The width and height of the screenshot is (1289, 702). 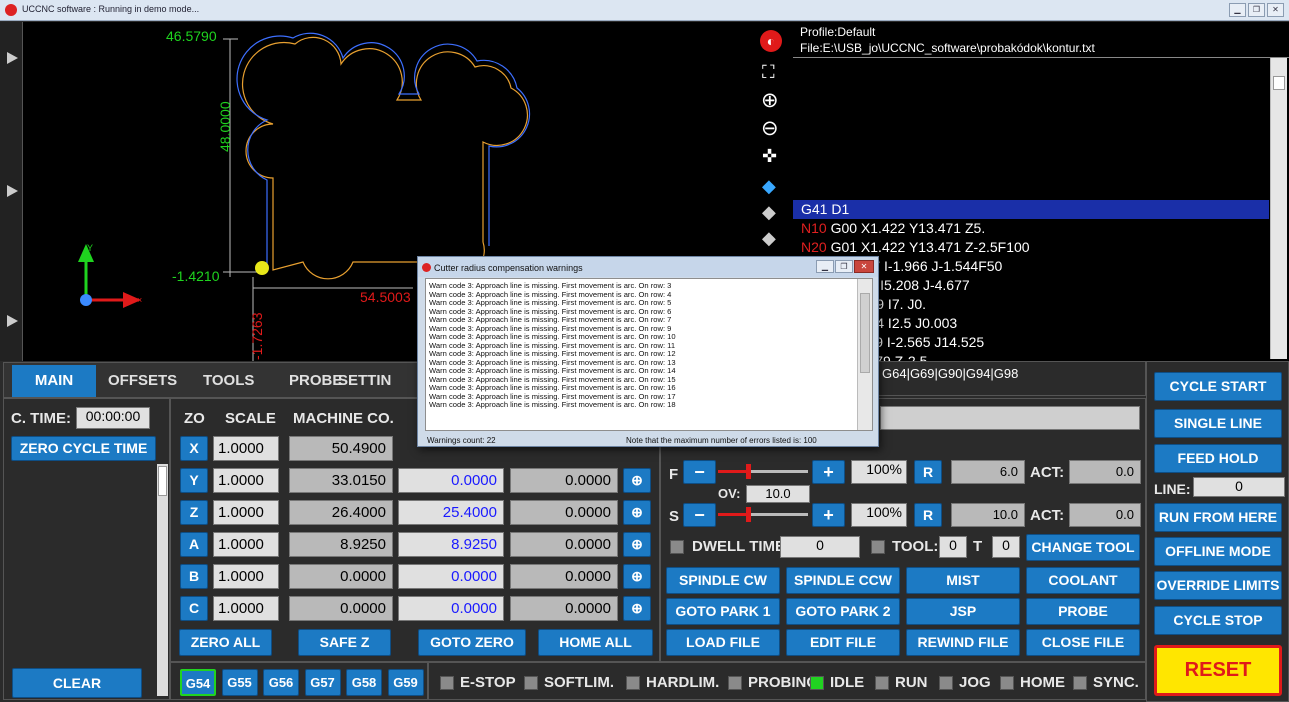 What do you see at coordinates (1083, 547) in the screenshot?
I see `change-tool-button: CHANGE TOOL` at bounding box center [1083, 547].